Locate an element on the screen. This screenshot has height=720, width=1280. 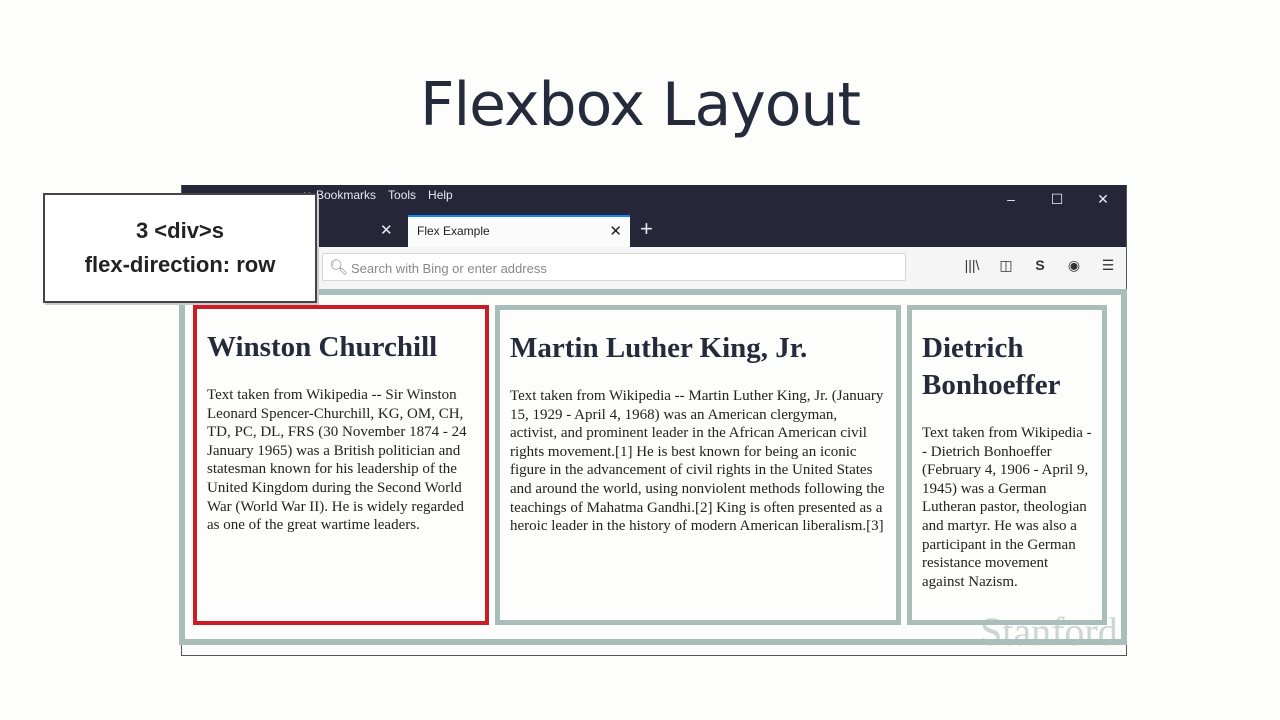
menu-help: Help is located at coordinates (440, 195).